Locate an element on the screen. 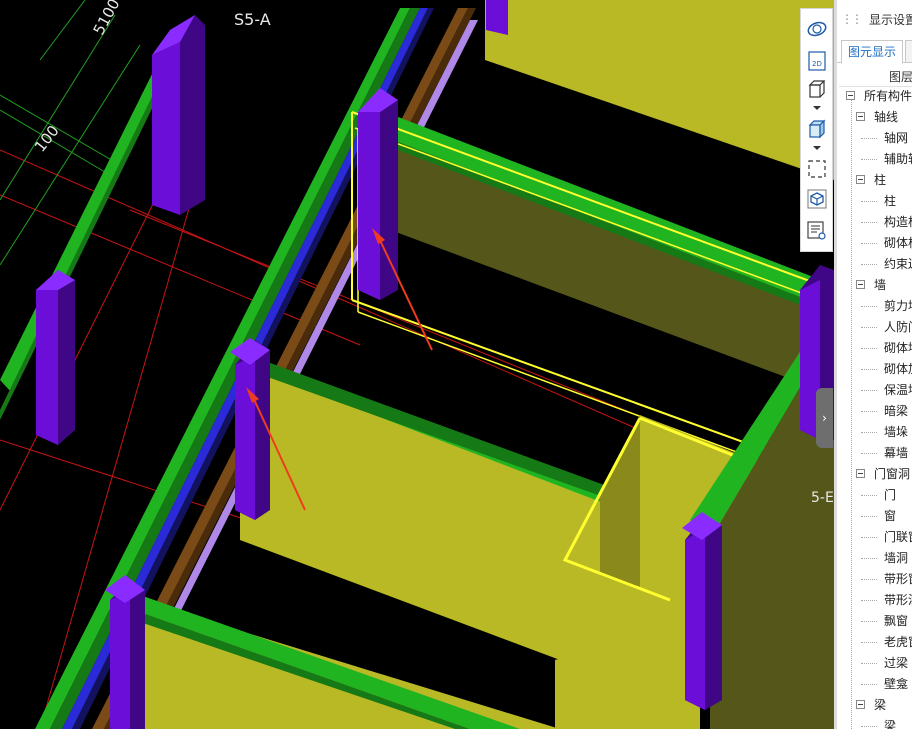 Image resolution: width=912 pixels, height=729 pixels. tree-item-row: 人防门 is located at coordinates (874, 327).